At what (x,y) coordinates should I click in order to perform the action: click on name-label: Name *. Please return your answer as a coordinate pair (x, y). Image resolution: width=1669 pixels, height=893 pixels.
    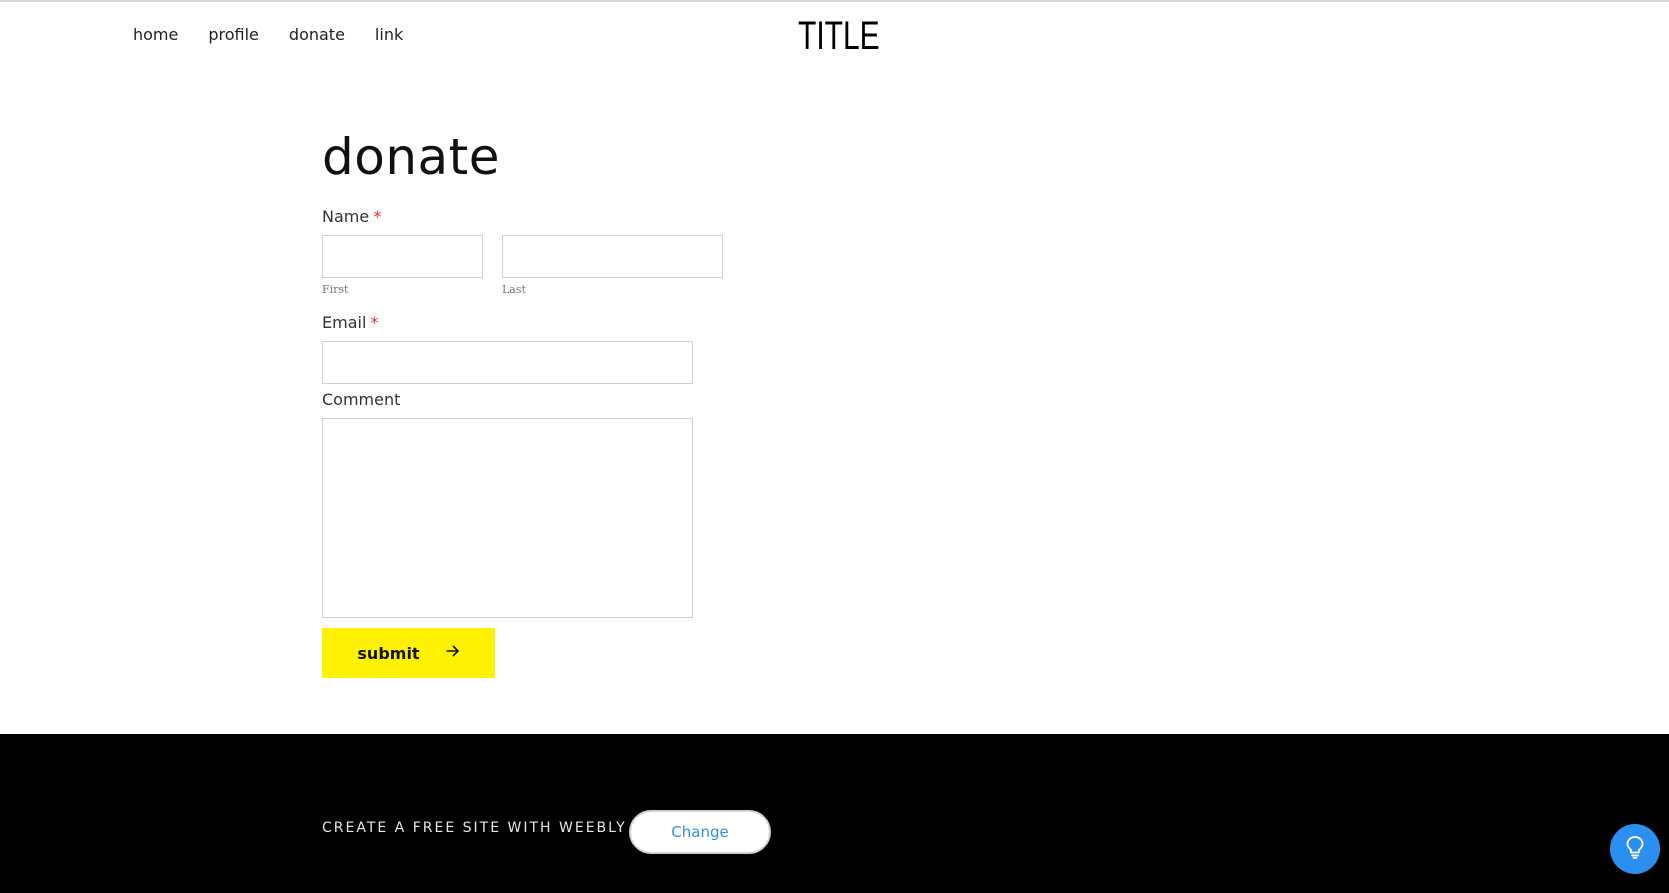
    Looking at the image, I should click on (351, 216).